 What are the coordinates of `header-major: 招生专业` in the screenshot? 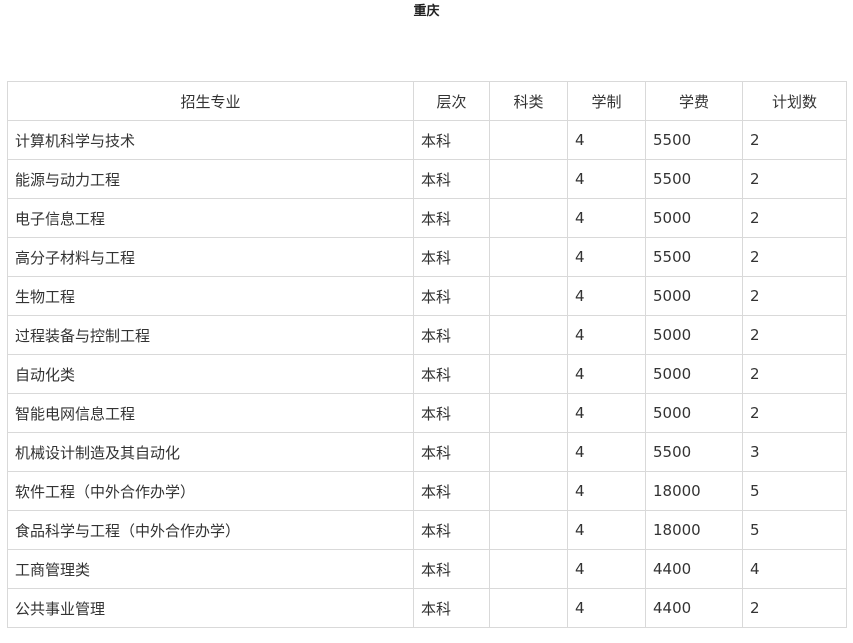 It's located at (210, 101).